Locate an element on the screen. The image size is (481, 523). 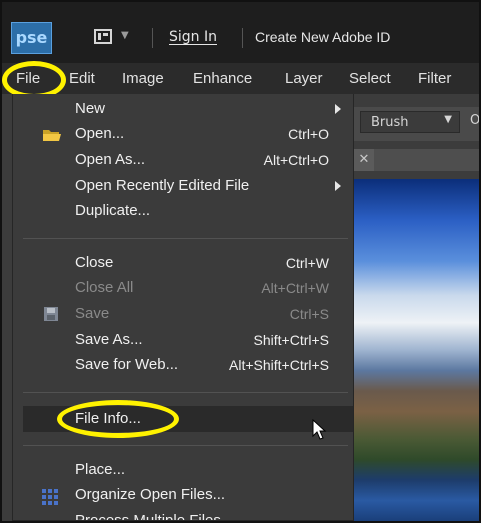
menu-item-close: Close is located at coordinates (94, 262).